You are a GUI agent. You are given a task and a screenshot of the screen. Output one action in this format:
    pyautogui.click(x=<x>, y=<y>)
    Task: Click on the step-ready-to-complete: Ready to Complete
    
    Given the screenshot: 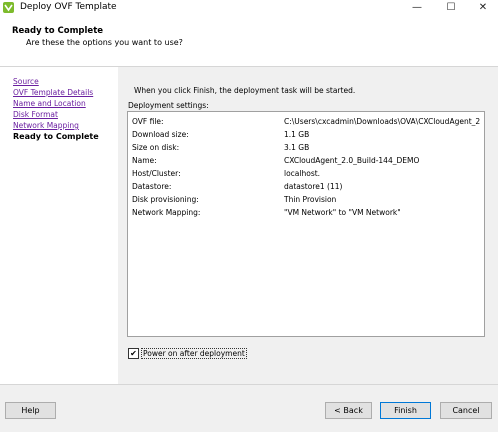 What is the action you would take?
    pyautogui.click(x=56, y=136)
    